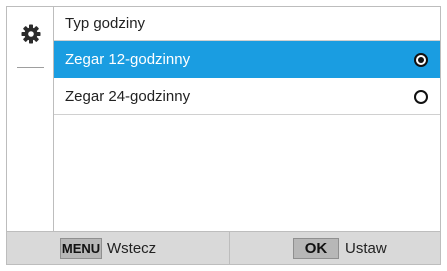 The height and width of the screenshot is (271, 447). I want to click on option-12h: Zegar 12-godzinny, so click(247, 59).